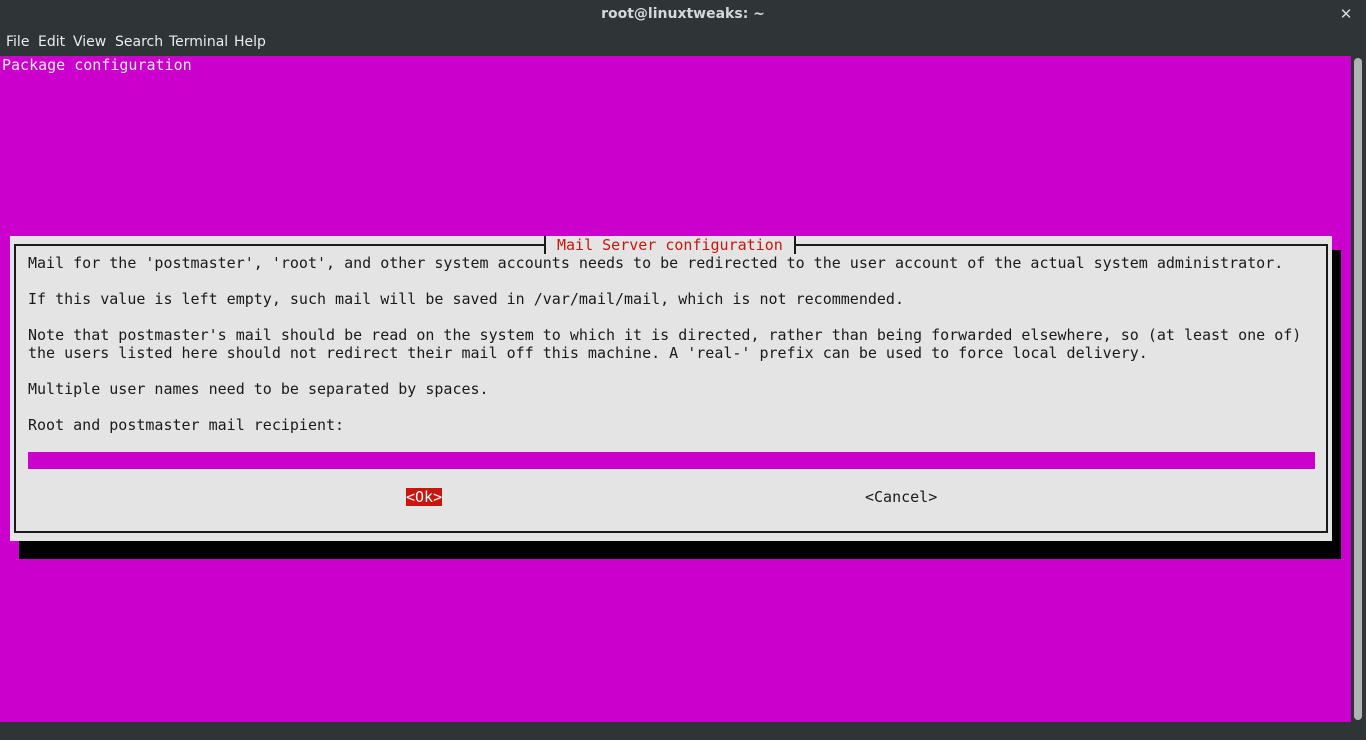 This screenshot has width=1366, height=740. I want to click on terminal-scrollbar, so click(1358, 389).